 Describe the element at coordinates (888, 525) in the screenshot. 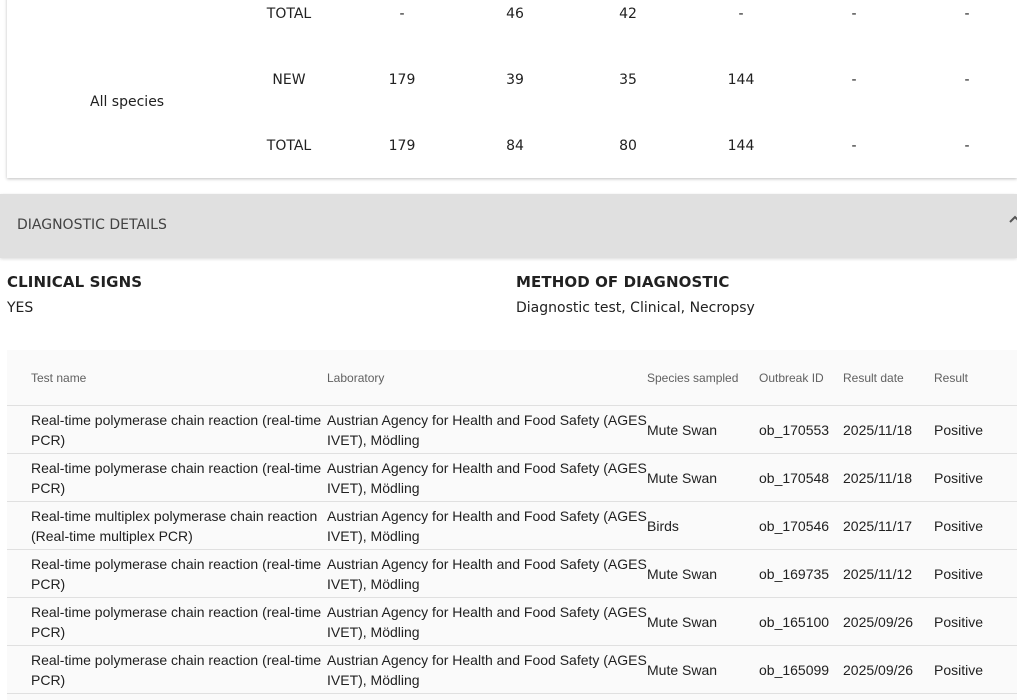

I see `result-date-cell: 2025/11/17` at that location.